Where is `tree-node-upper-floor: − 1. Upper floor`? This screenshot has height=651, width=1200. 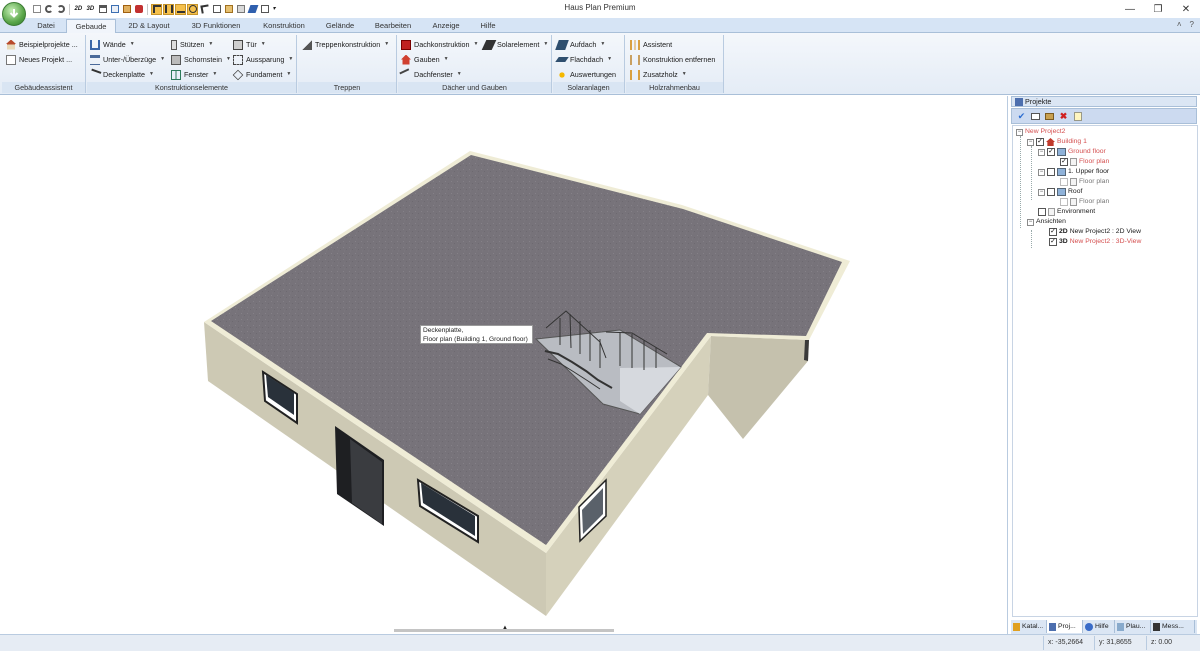
tree-node-upper-floor: − 1. Upper floor is located at coordinates (1073, 172).